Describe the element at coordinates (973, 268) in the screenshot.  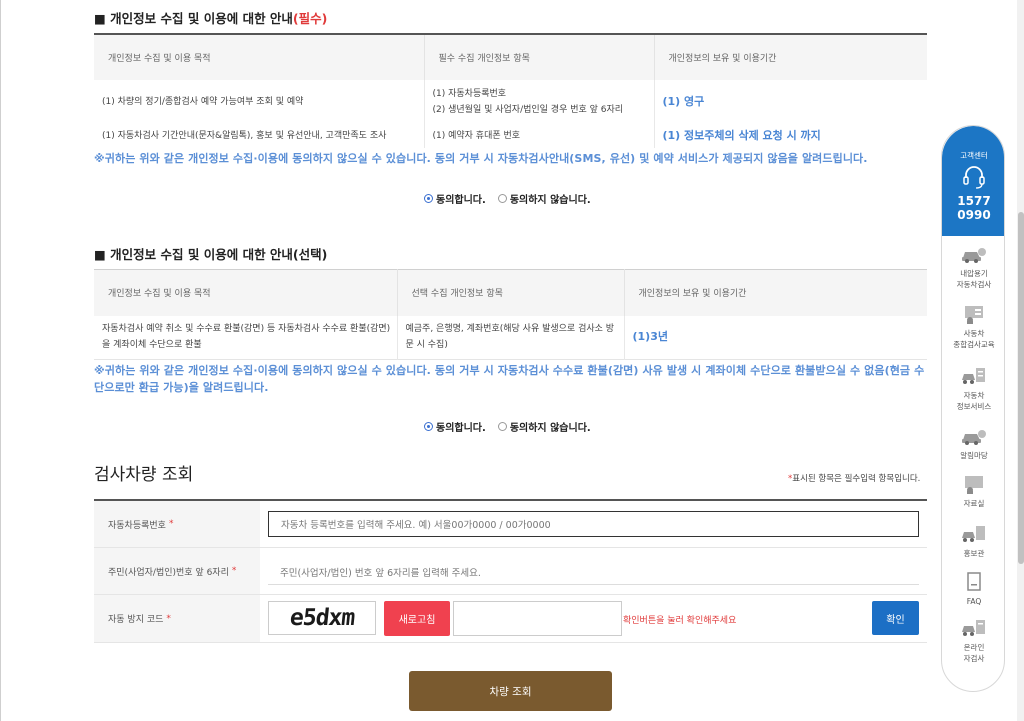
I see `side-item-1: 내압용기 자동차검사` at that location.